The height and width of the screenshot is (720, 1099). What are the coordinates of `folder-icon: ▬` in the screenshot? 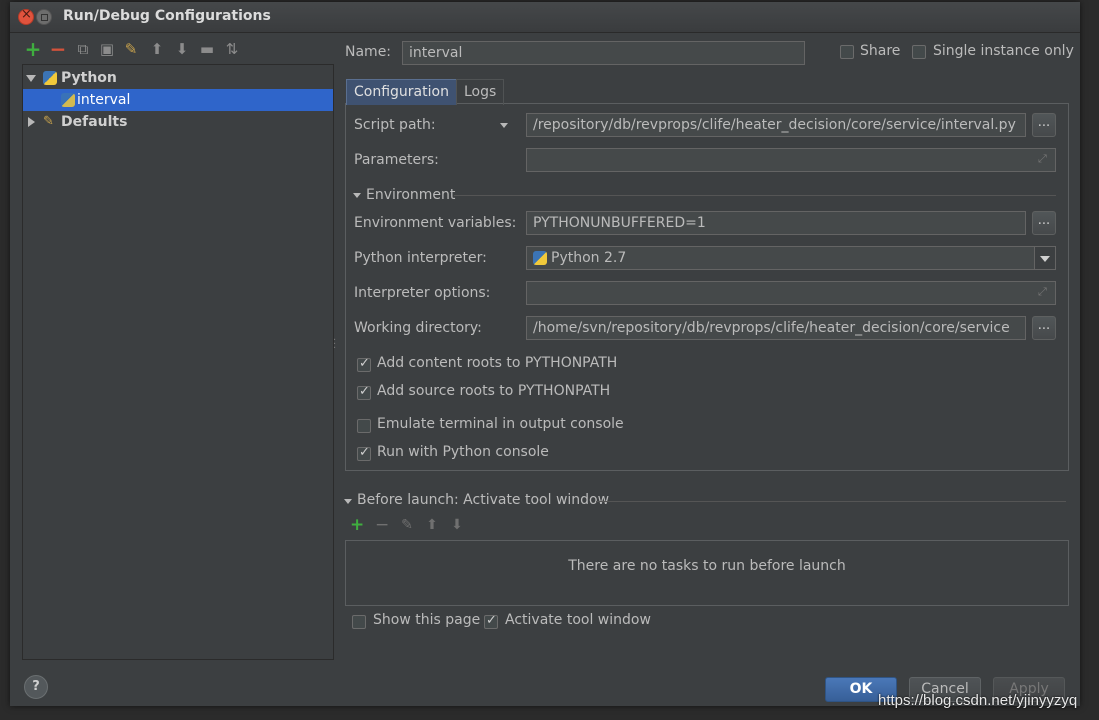 It's located at (207, 49).